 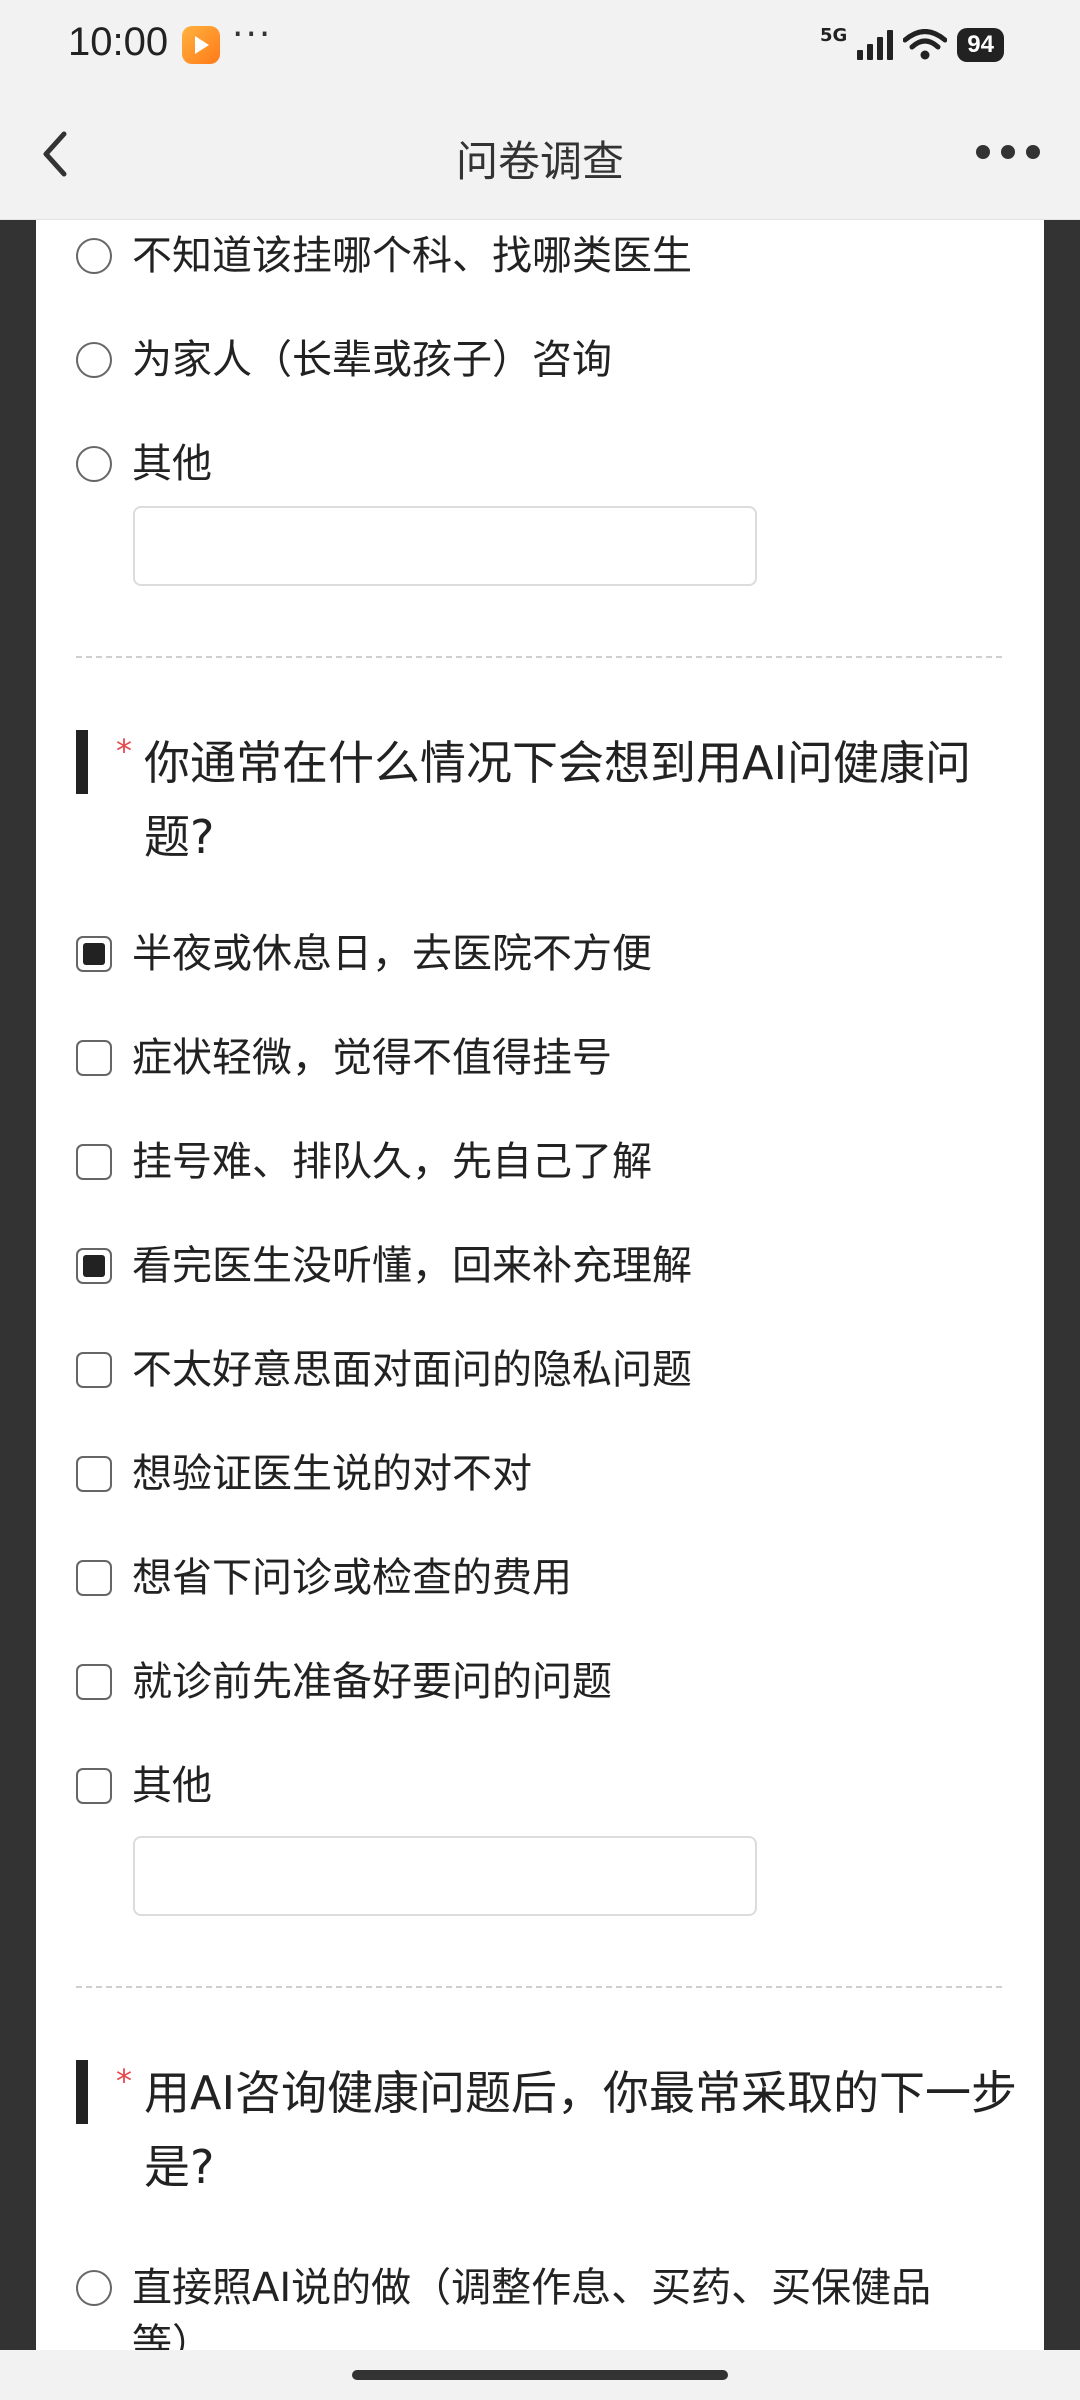 I want to click on video-app-notification-icon, so click(x=201, y=45).